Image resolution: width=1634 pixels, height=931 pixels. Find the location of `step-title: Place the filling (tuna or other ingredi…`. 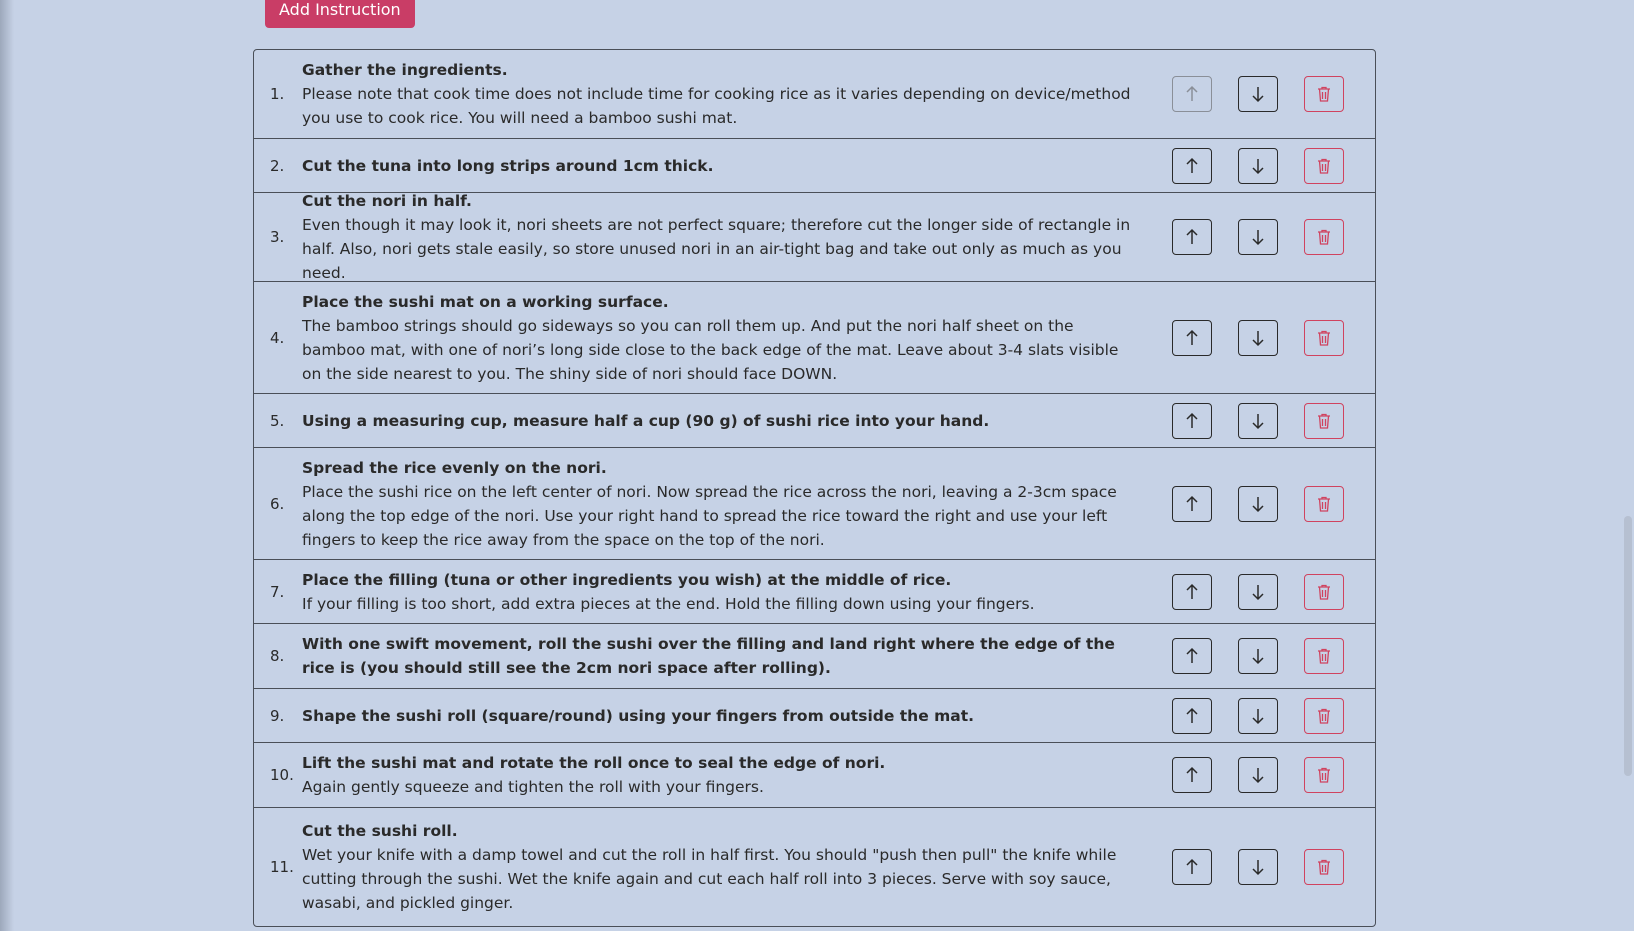

step-title: Place the filling (tuna or other ingredi… is located at coordinates (627, 579).